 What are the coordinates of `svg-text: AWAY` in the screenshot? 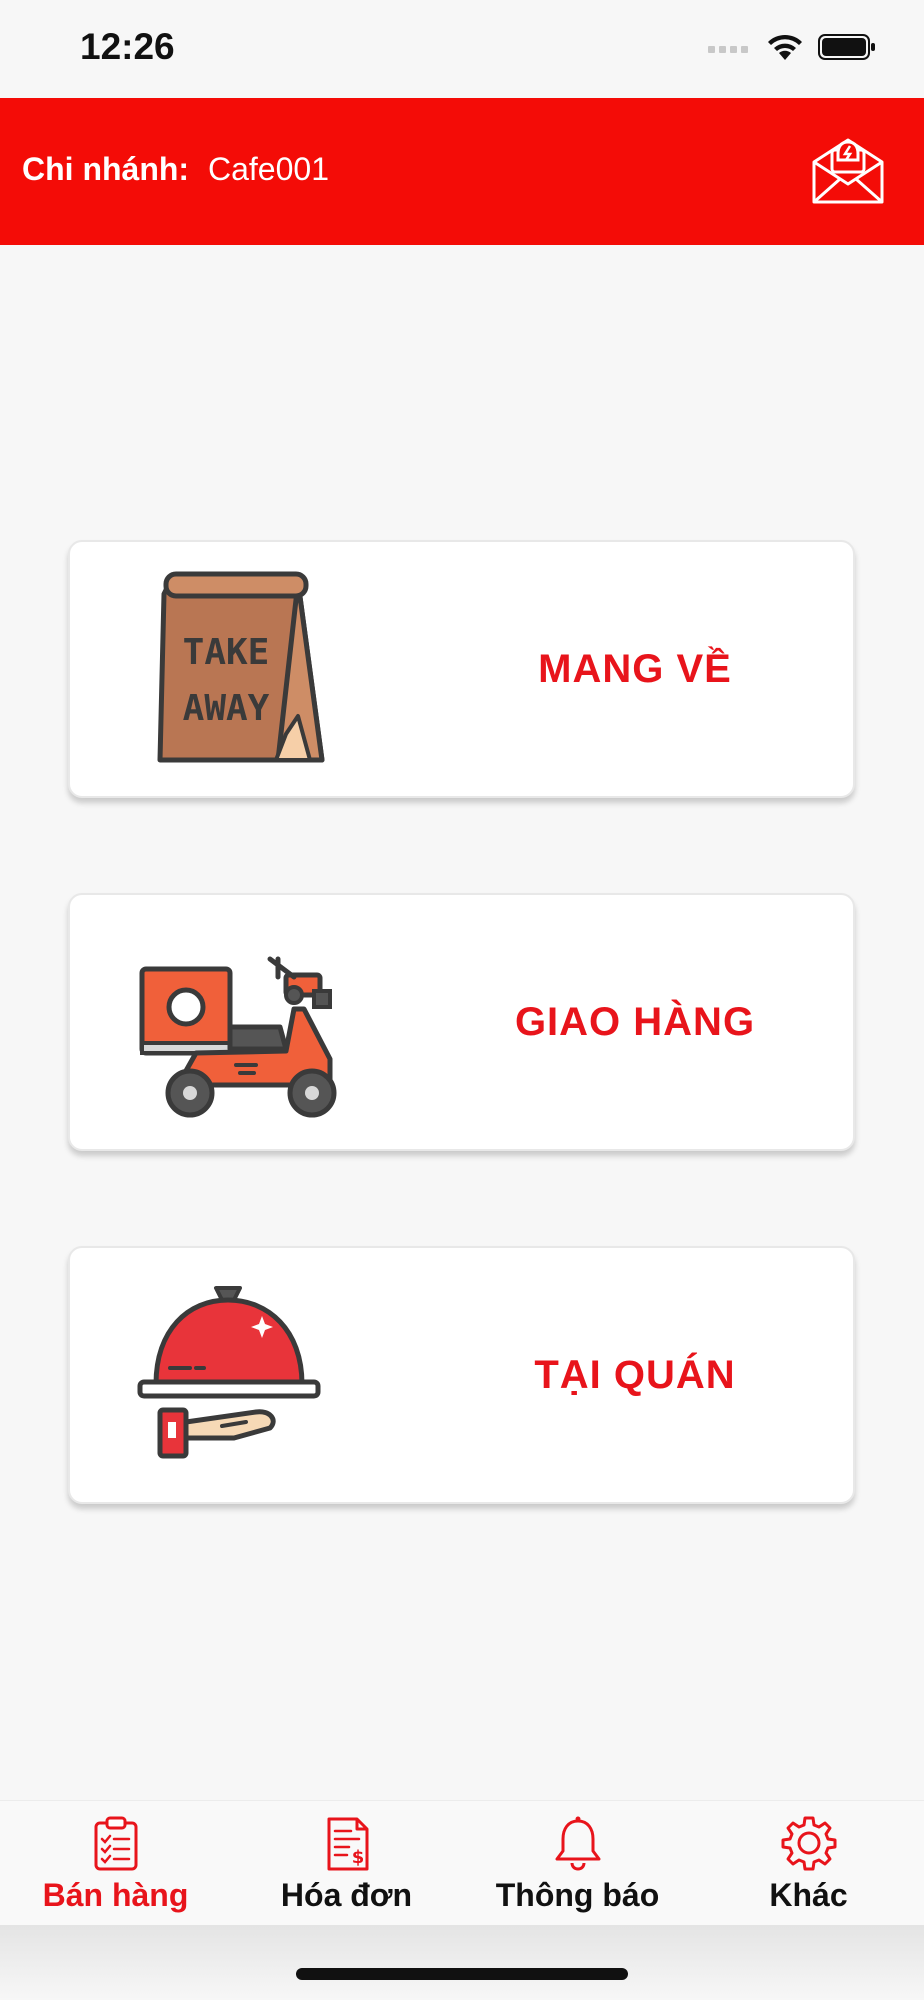 It's located at (226, 708).